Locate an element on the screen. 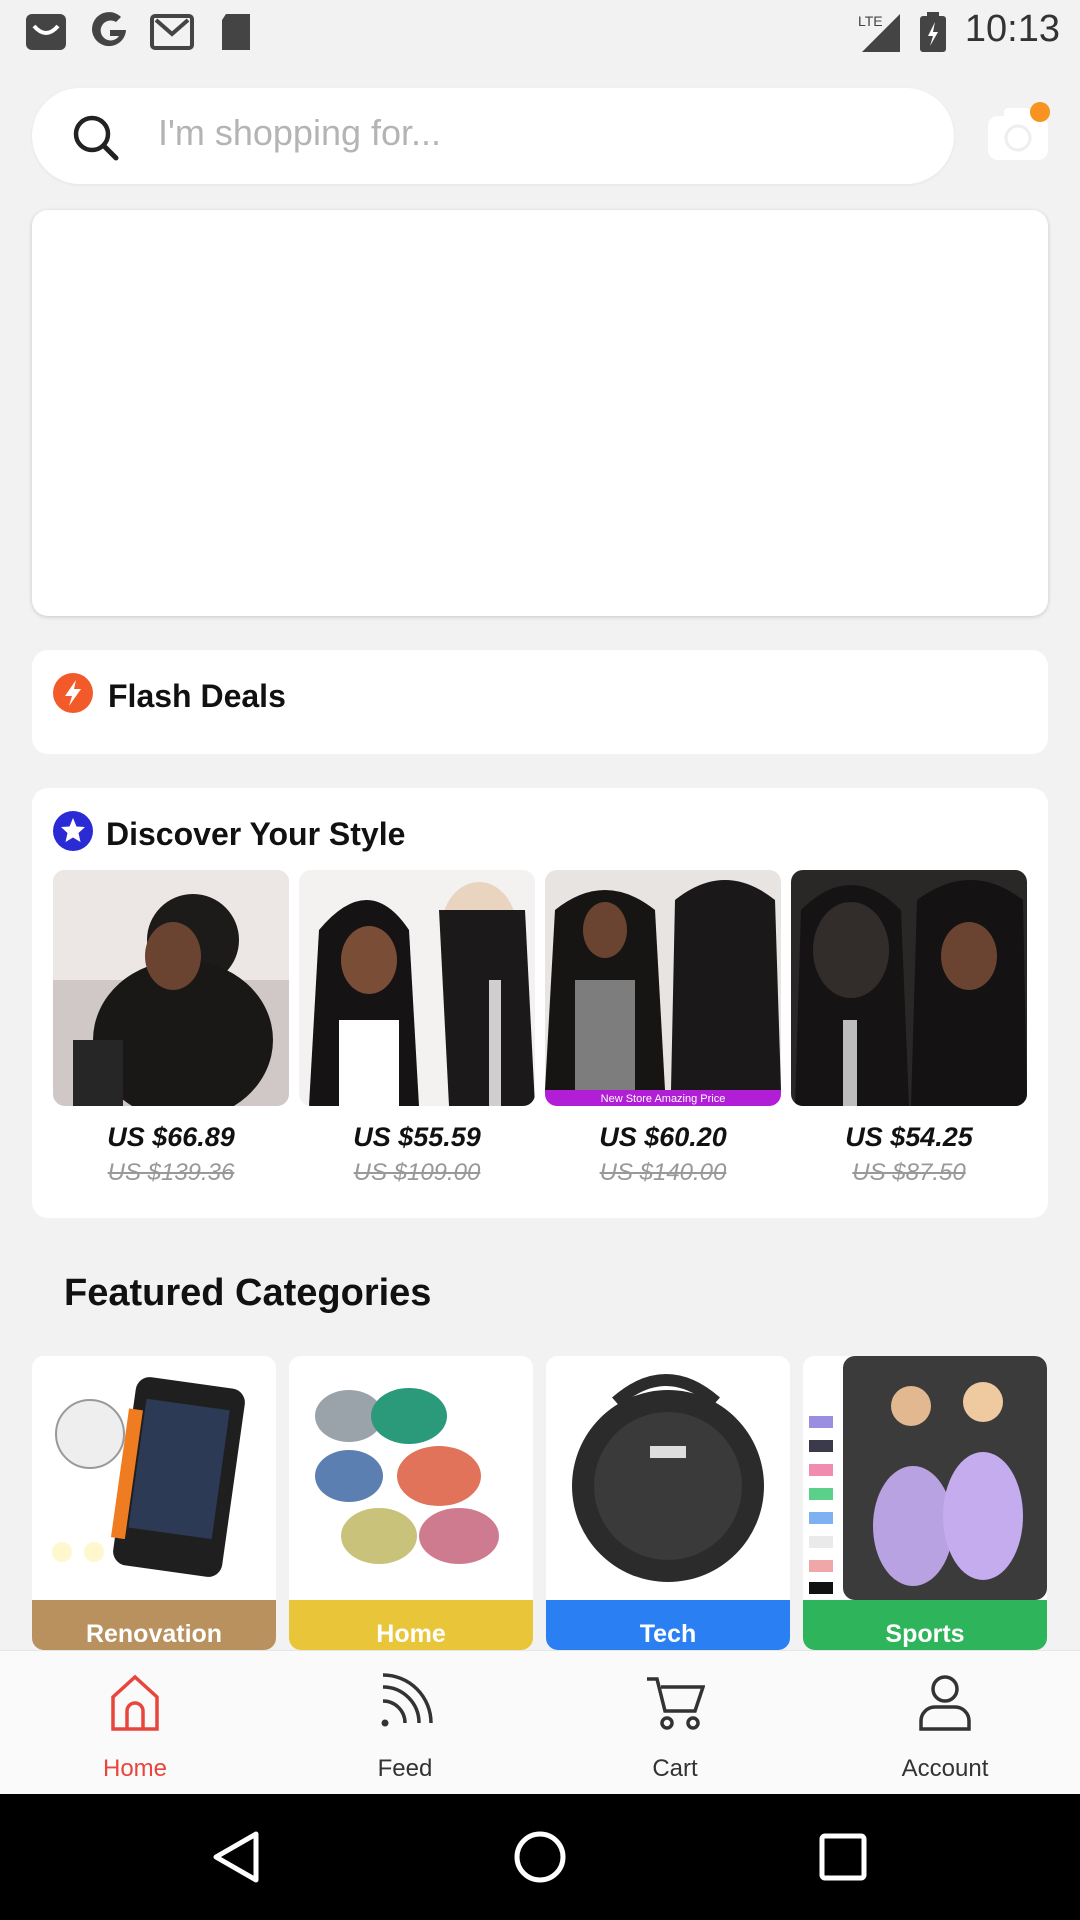 The image size is (1080, 1920). nav-label: Home is located at coordinates (135, 1768).